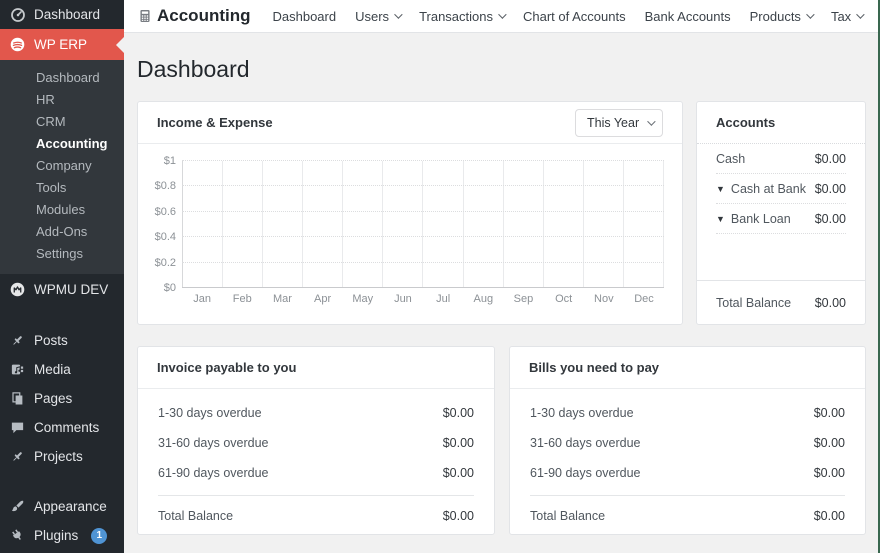 This screenshot has width=880, height=553. Describe the element at coordinates (316, 473) in the screenshot. I see `aging-row: 61-90 days overdue $0.00` at that location.